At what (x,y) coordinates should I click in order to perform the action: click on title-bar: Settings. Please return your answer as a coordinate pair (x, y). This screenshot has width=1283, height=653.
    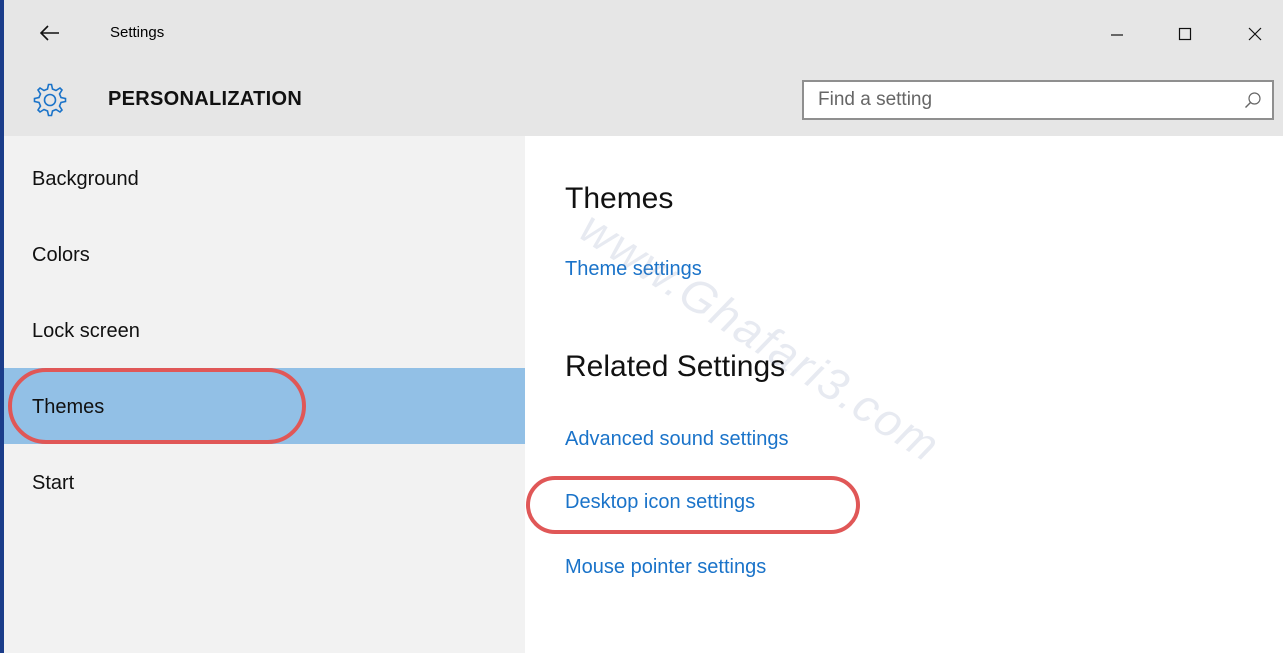
    Looking at the image, I should click on (643, 34).